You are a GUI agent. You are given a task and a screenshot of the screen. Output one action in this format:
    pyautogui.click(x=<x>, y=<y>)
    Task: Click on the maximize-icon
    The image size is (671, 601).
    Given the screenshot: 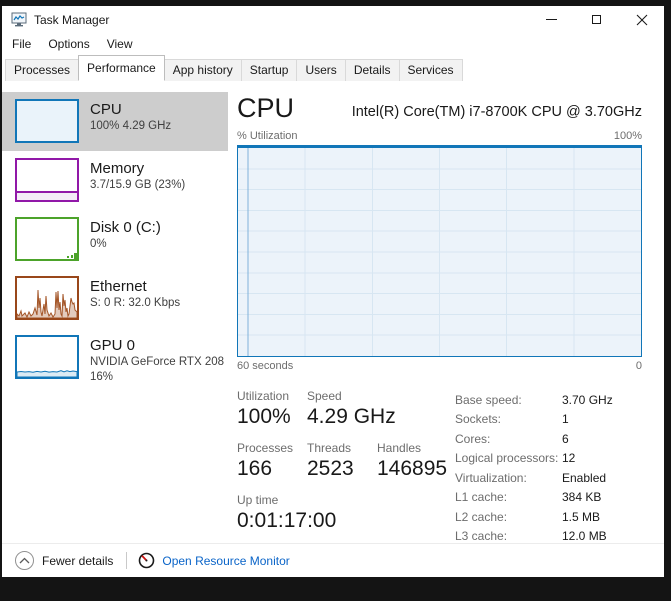 What is the action you would take?
    pyautogui.click(x=596, y=19)
    